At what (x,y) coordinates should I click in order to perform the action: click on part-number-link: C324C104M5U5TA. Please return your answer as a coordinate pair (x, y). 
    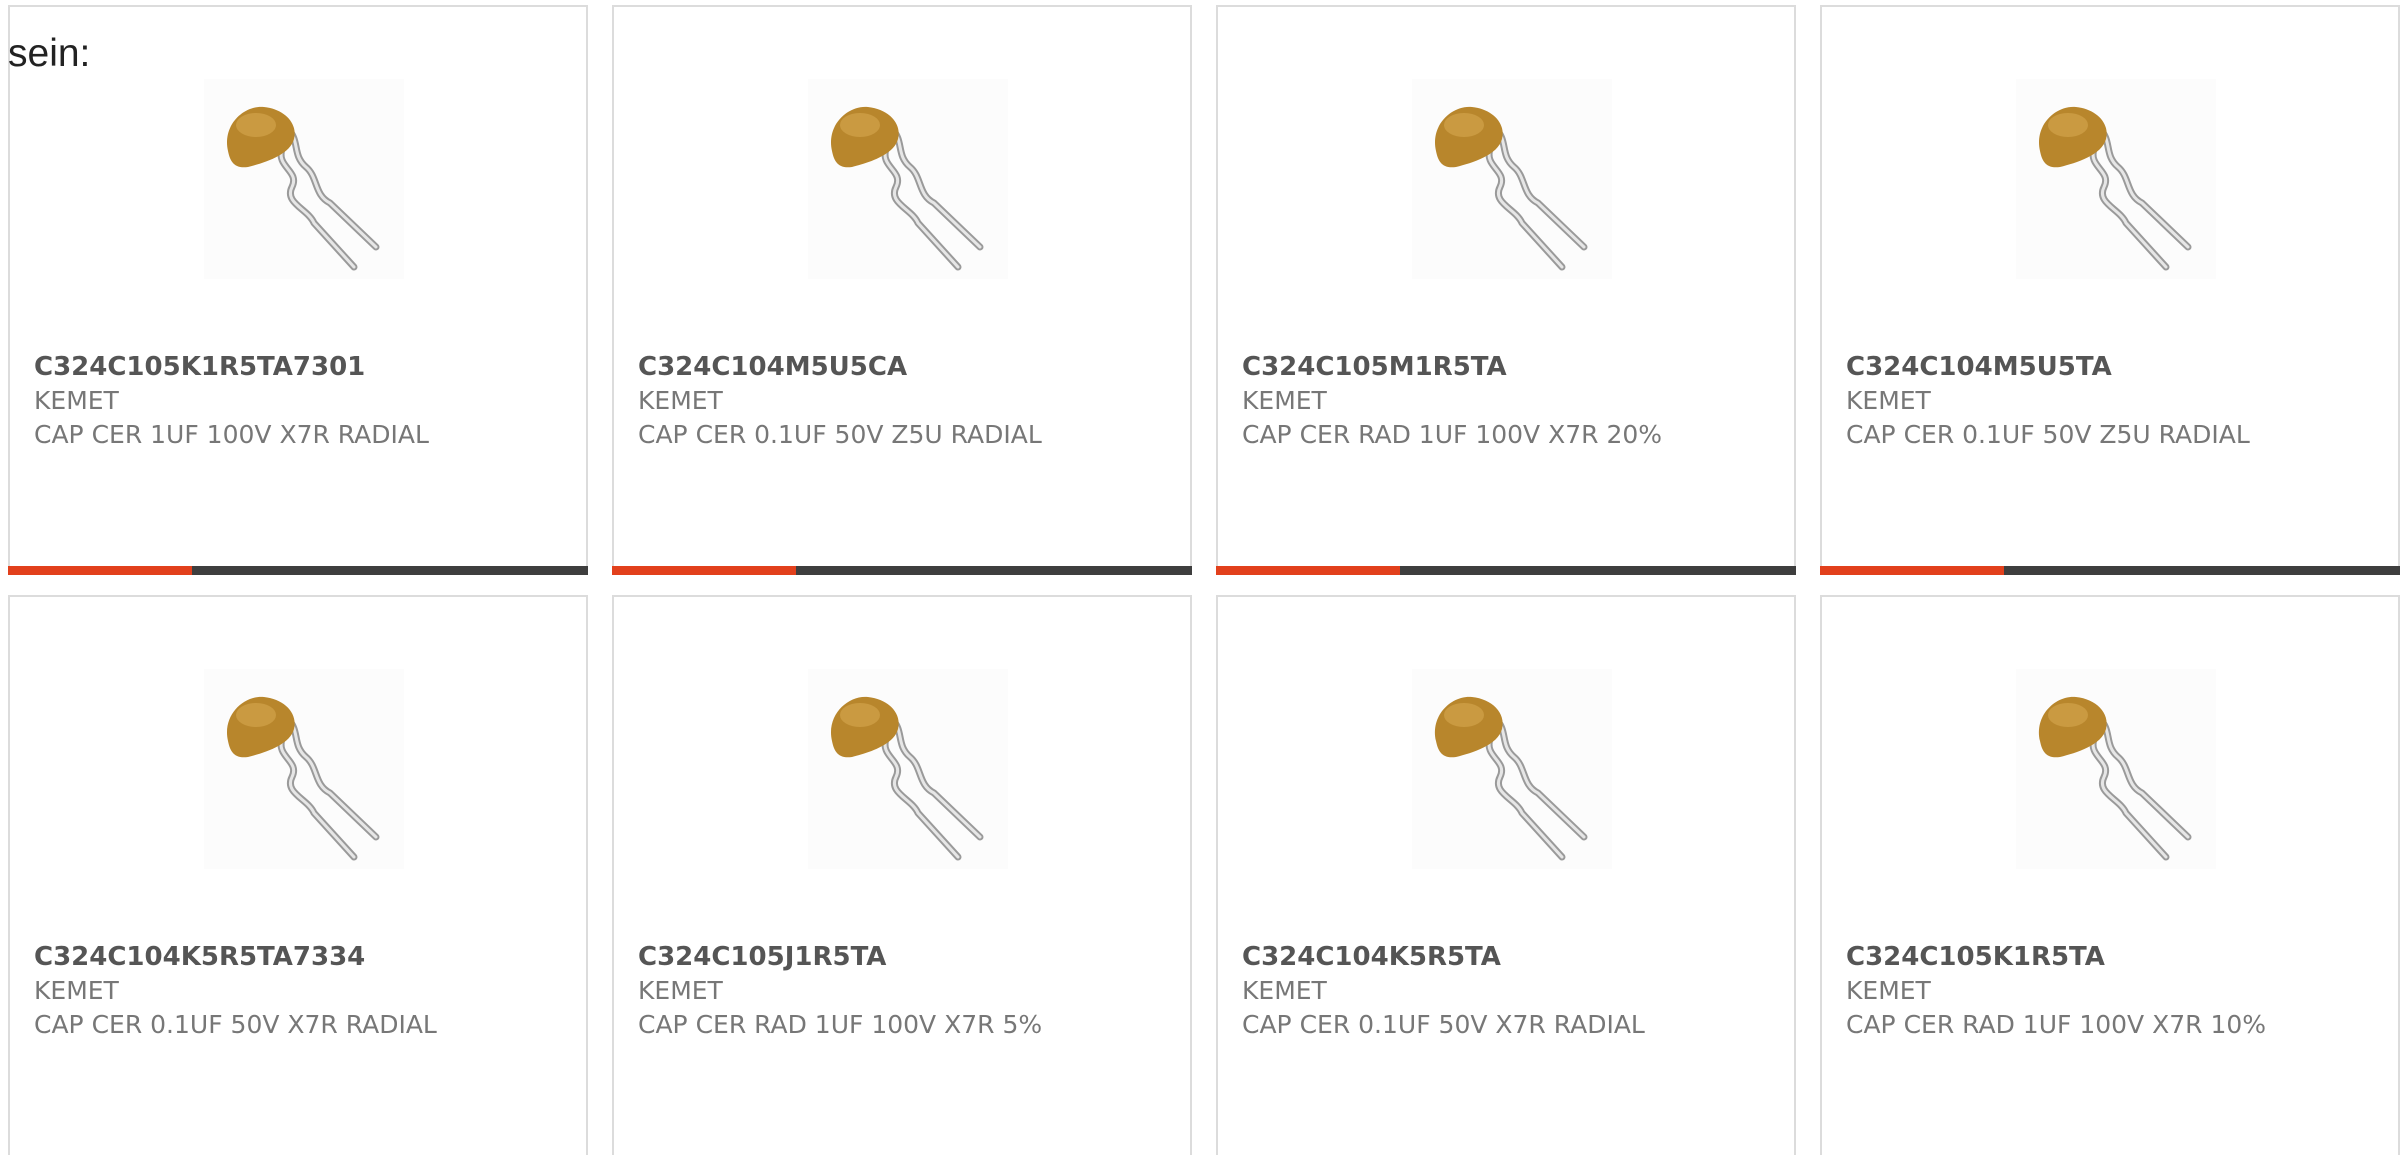
    Looking at the image, I should click on (2117, 367).